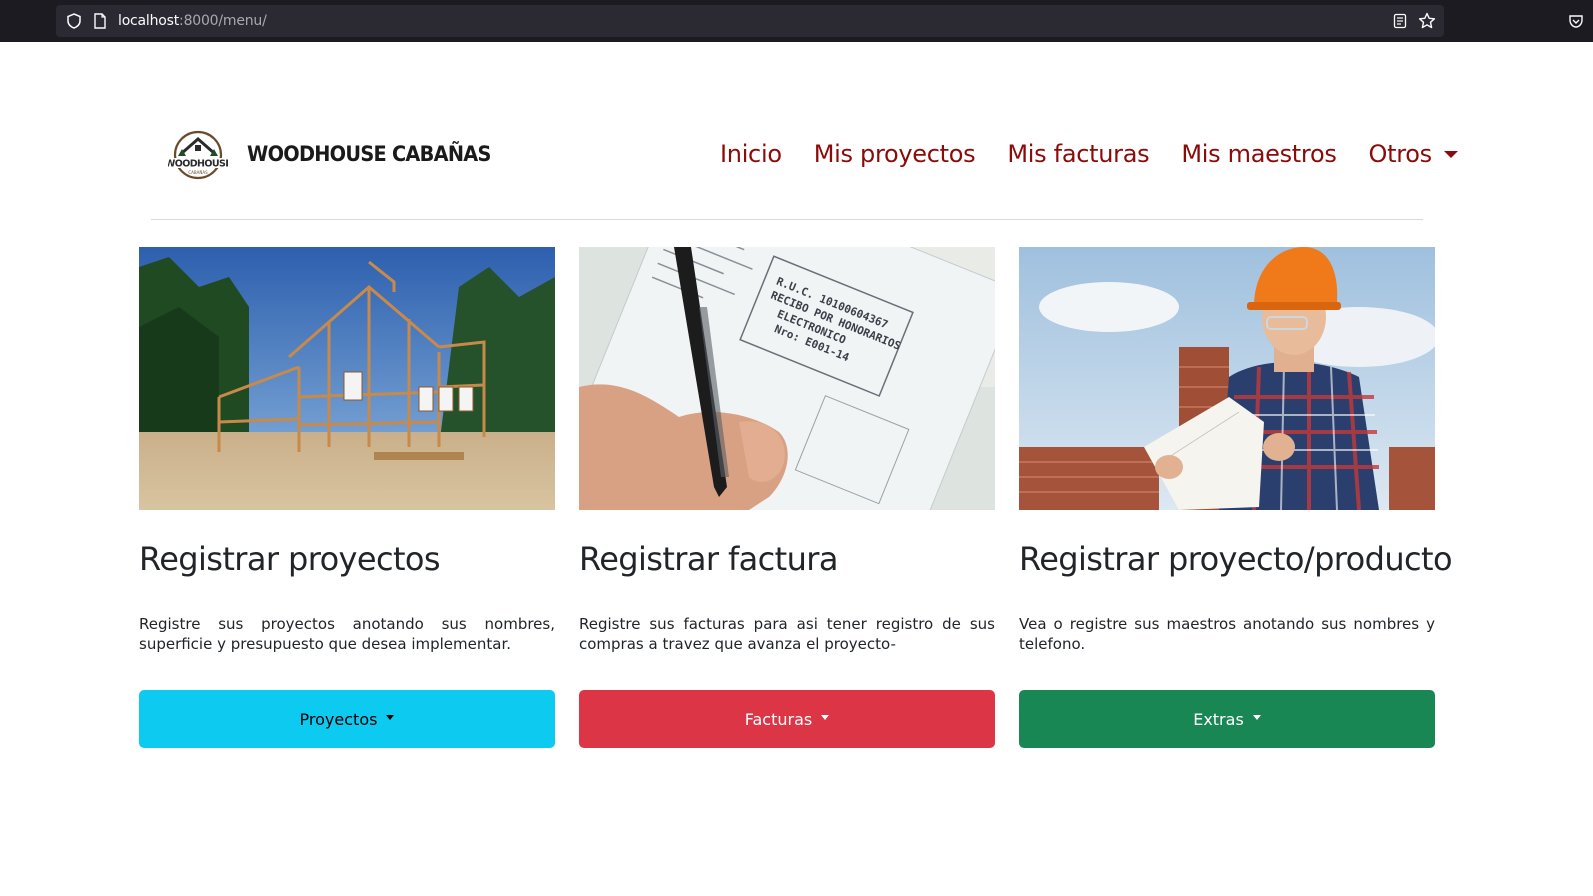  I want to click on card-title: Registrar factura, so click(708, 559).